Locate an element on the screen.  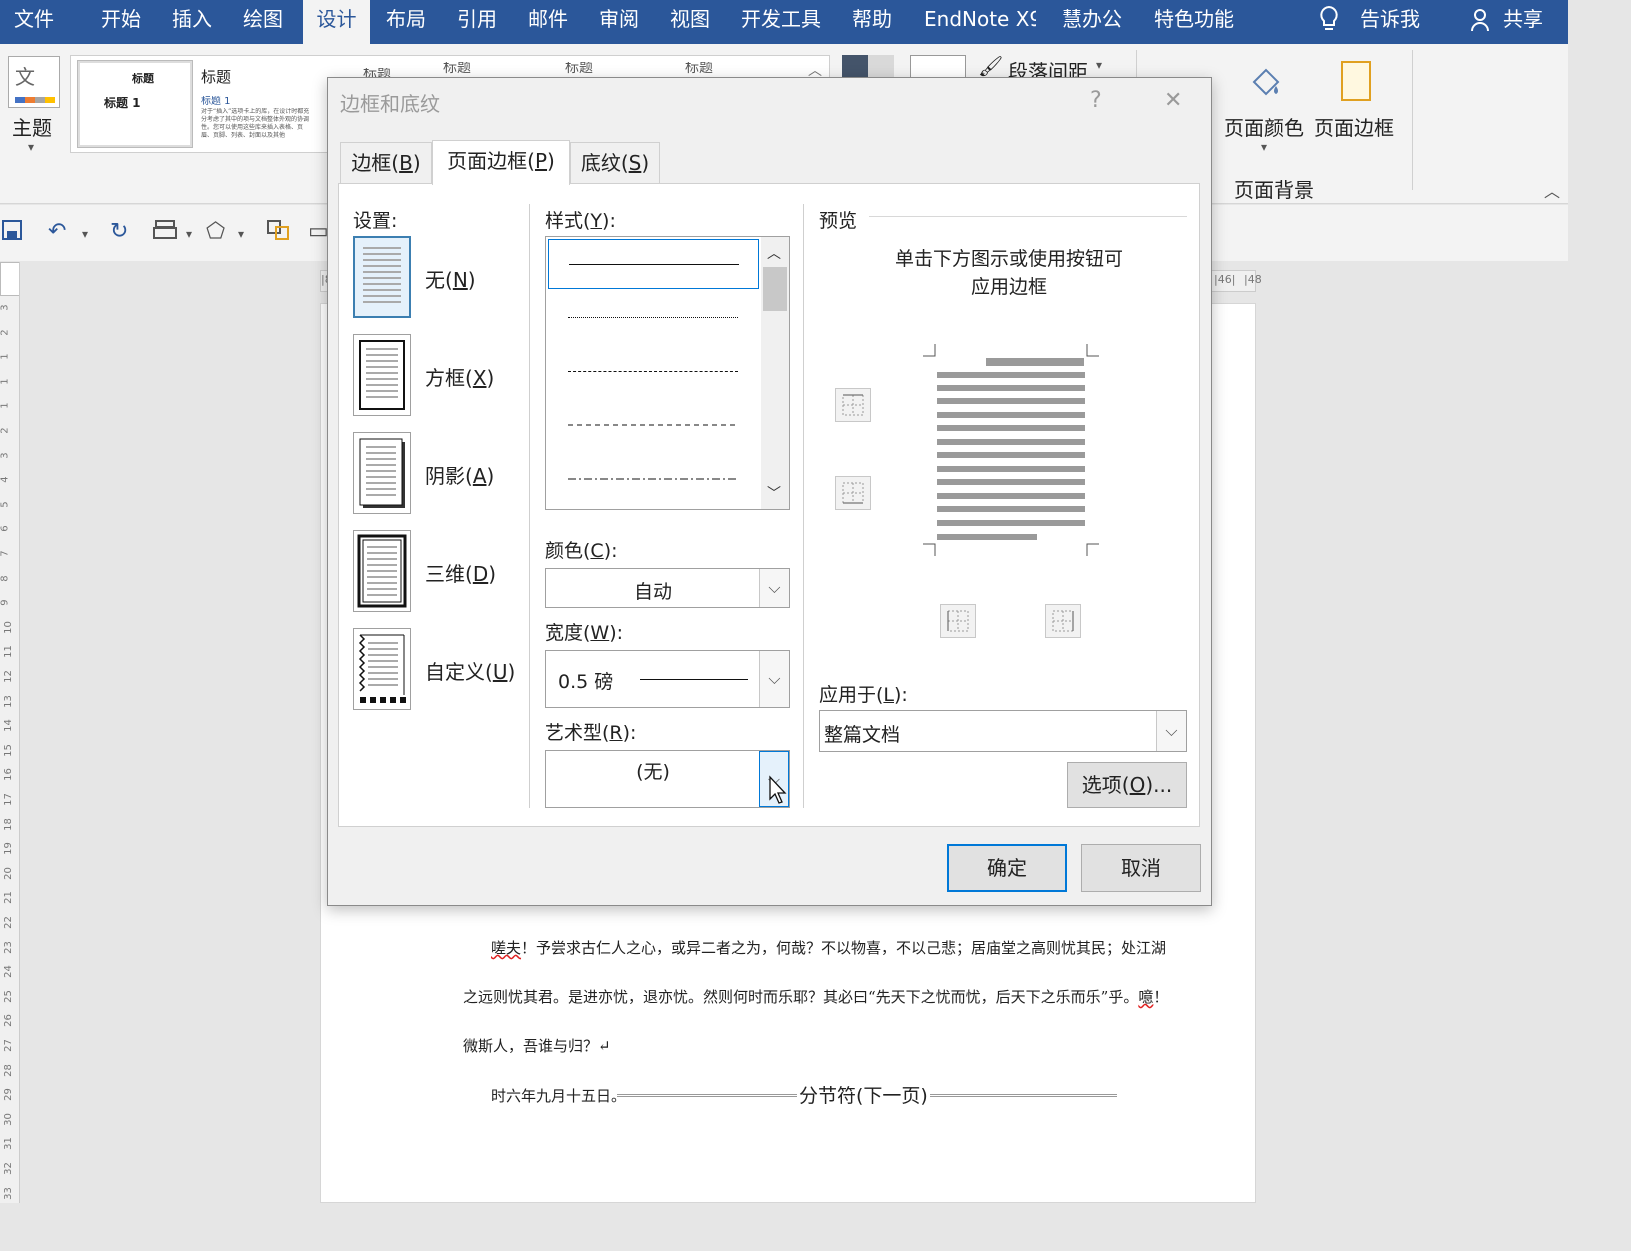
mouse-cursor-icon is located at coordinates (778, 789).